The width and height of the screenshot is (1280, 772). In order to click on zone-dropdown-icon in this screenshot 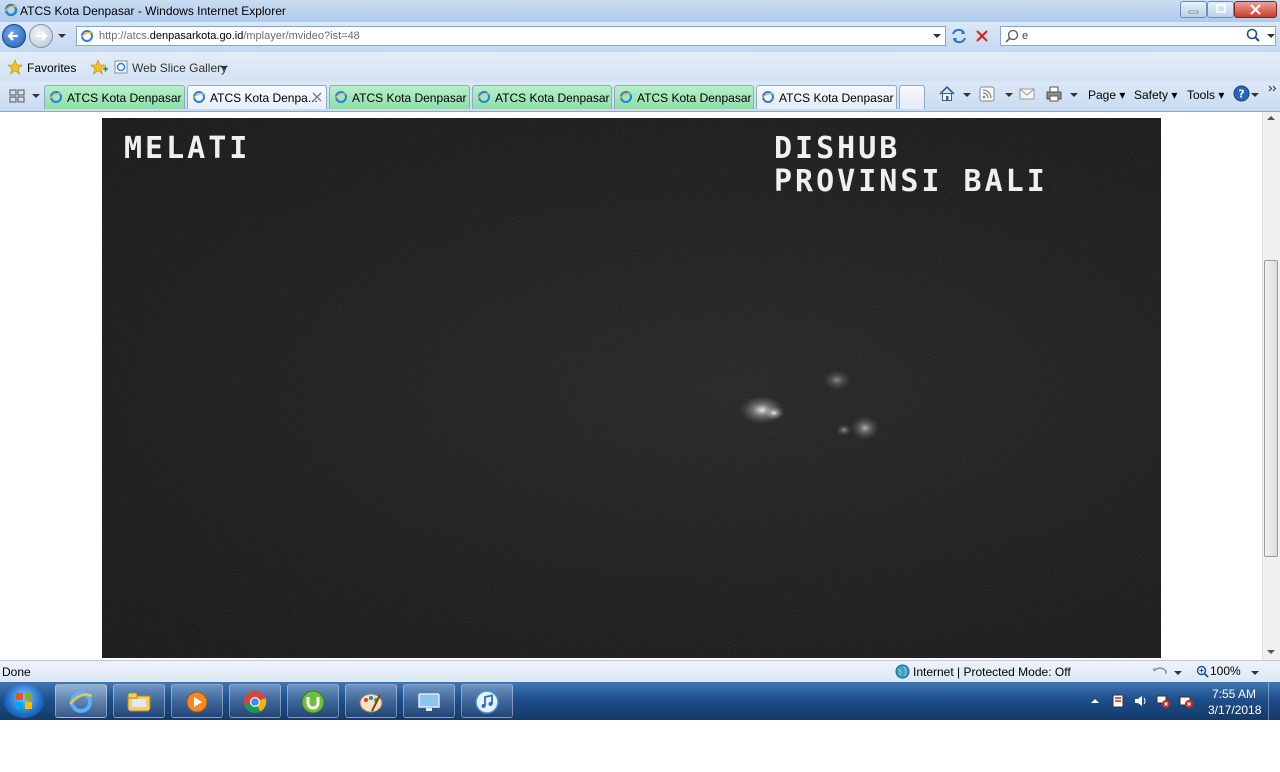, I will do `click(1178, 673)`.